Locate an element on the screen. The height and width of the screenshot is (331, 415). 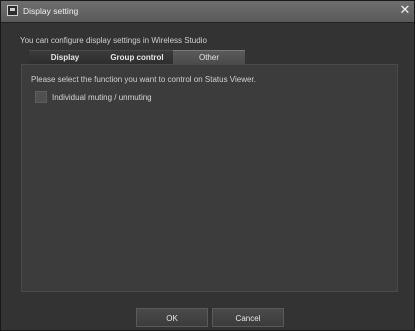
individual-muting-checkbox is located at coordinates (41, 97).